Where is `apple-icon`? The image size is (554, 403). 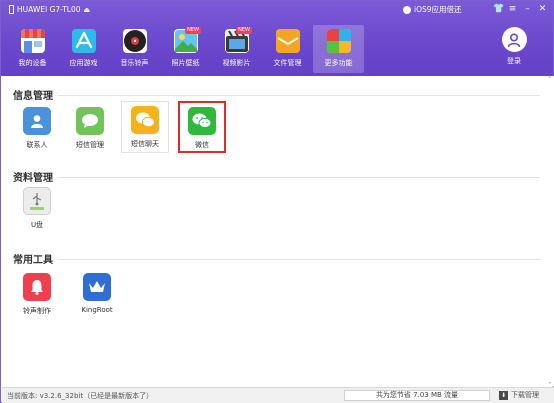 apple-icon is located at coordinates (407, 9).